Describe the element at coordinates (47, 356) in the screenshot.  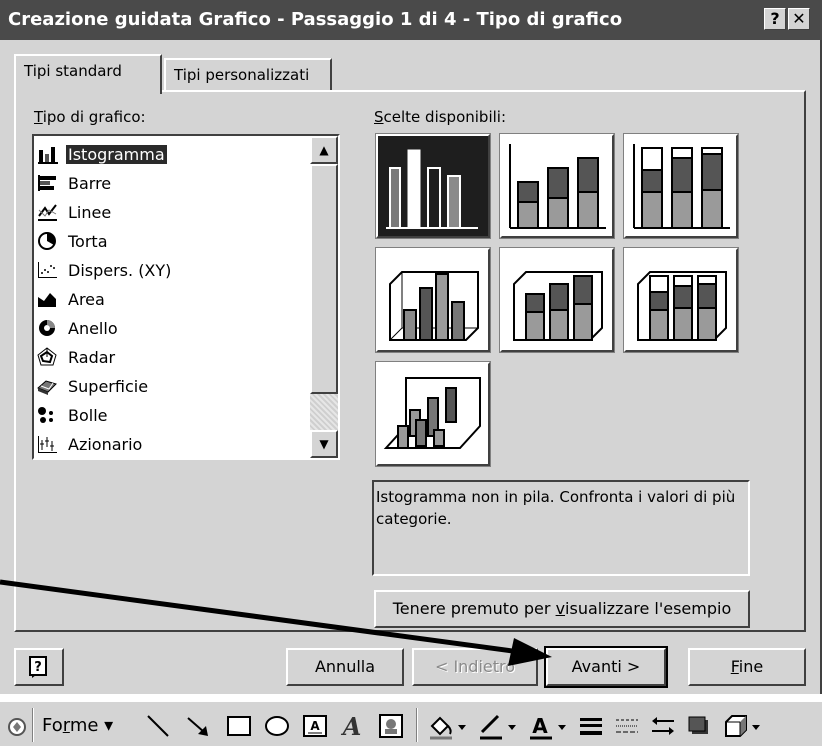
I see `radar-chart-icon` at that location.